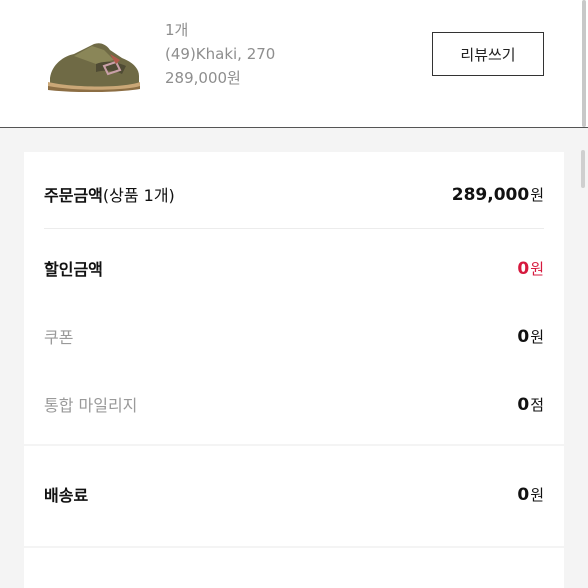  Describe the element at coordinates (530, 336) in the screenshot. I see `coupon-value: 0원` at that location.